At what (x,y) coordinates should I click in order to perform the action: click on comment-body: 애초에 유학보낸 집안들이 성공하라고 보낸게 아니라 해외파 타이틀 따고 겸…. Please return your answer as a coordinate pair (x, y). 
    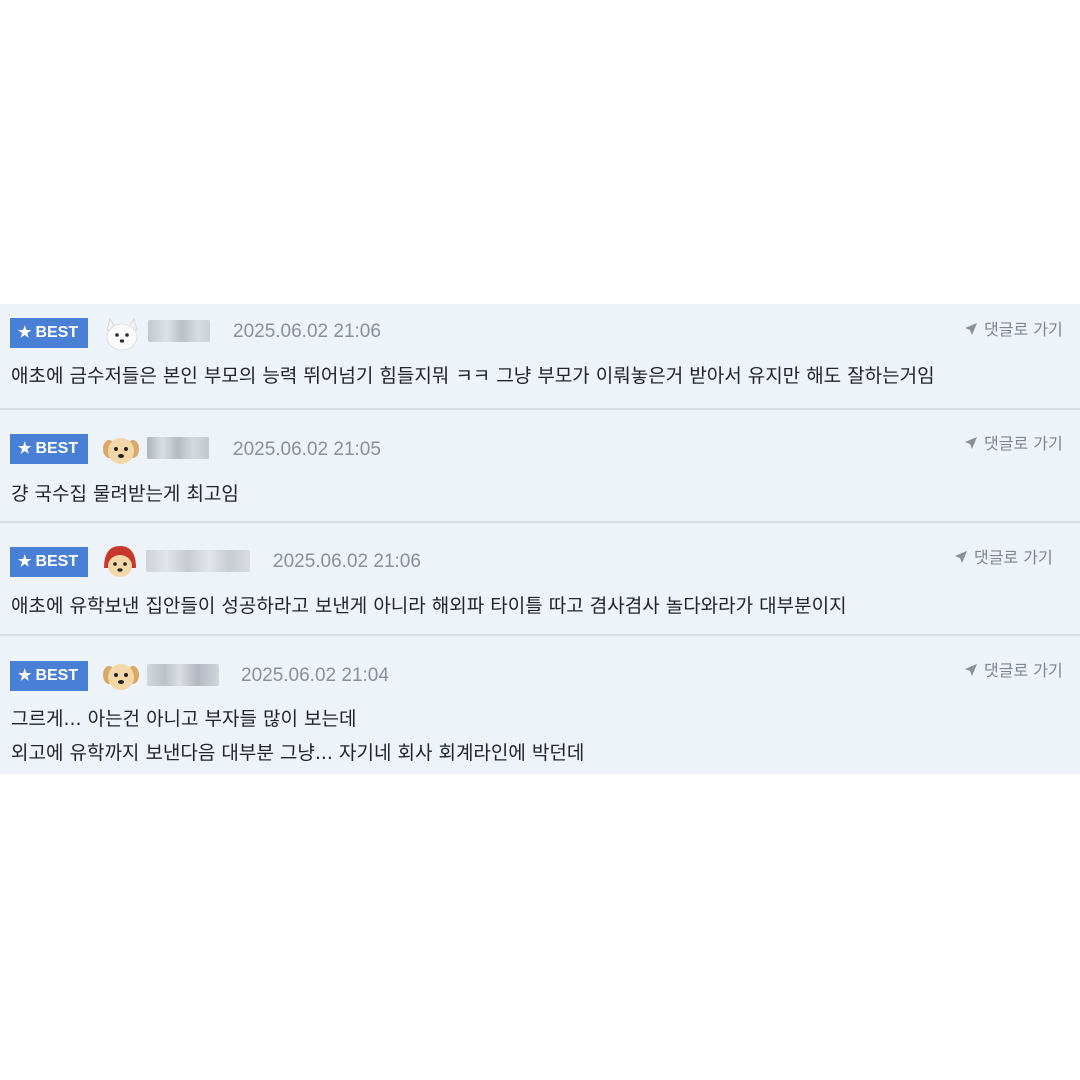
    Looking at the image, I should click on (429, 606).